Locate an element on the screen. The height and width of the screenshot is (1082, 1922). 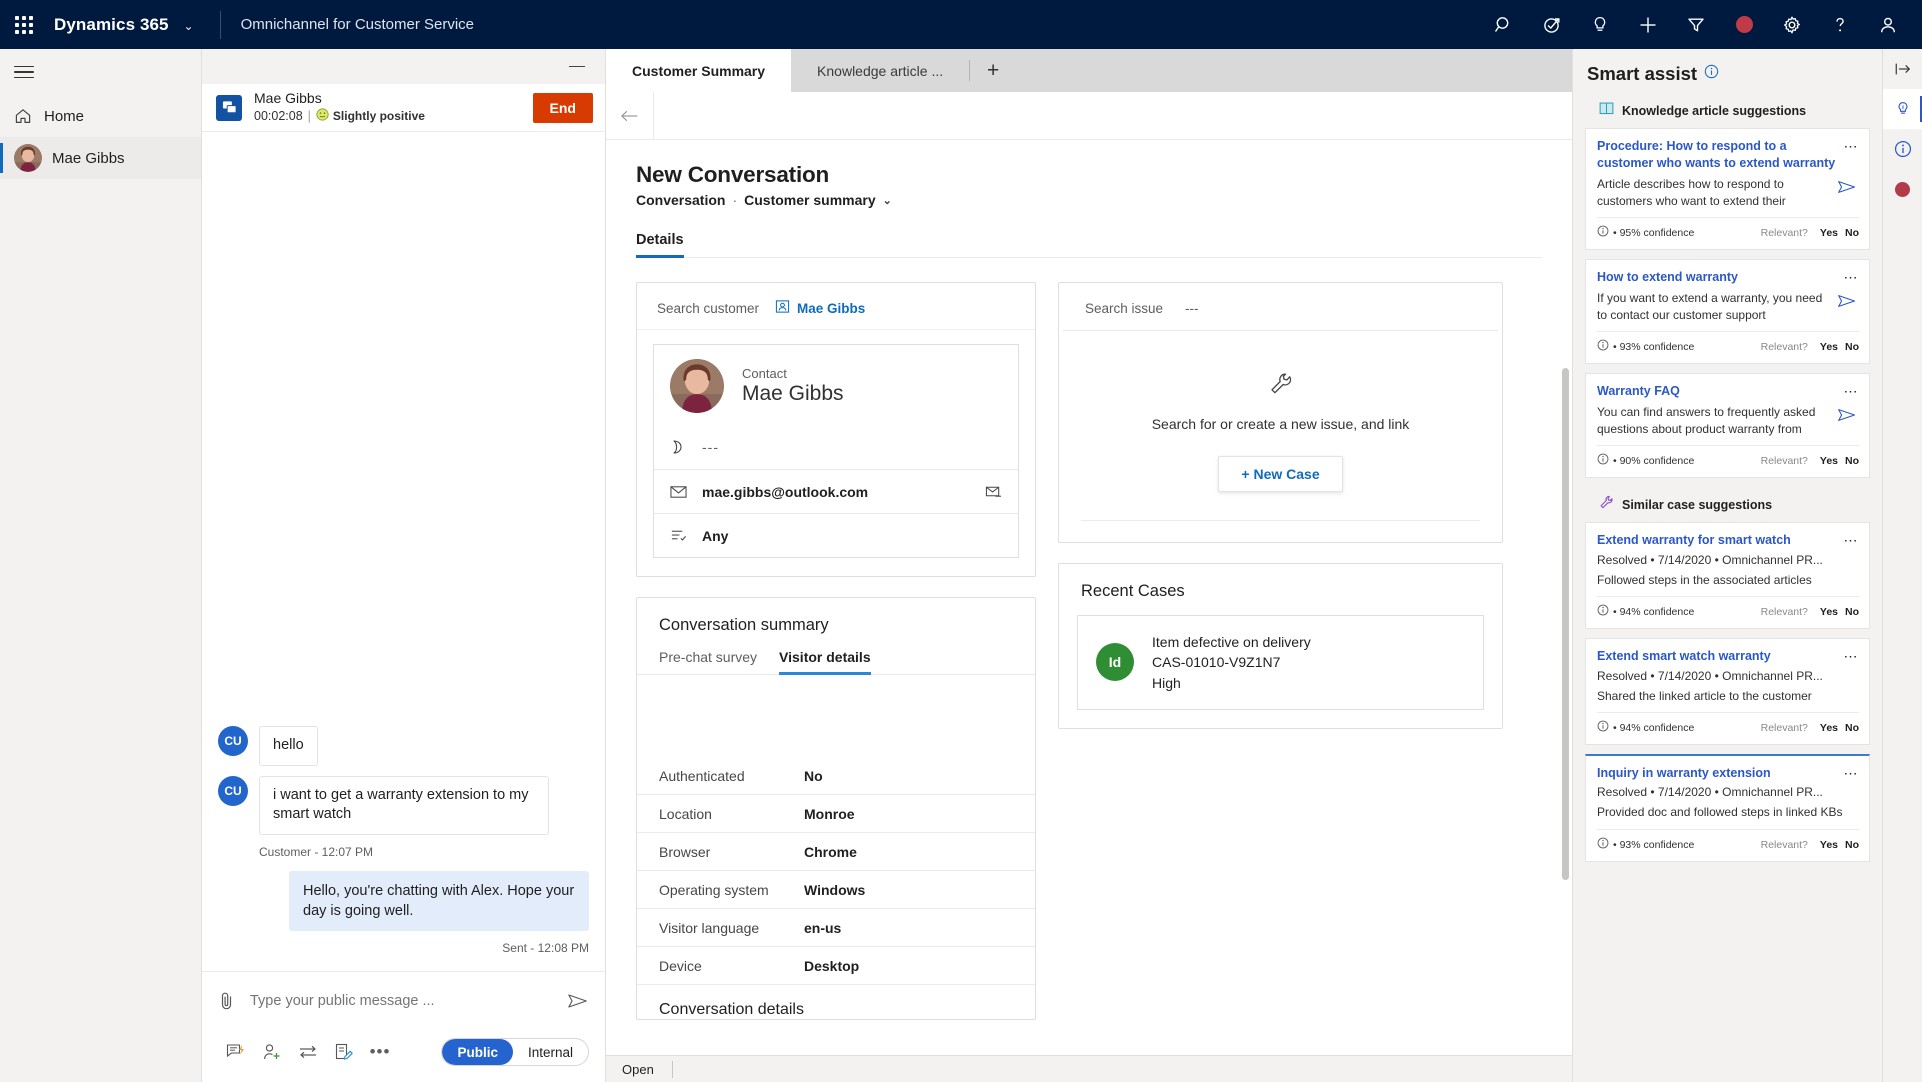
gear-icon is located at coordinates (1792, 24).